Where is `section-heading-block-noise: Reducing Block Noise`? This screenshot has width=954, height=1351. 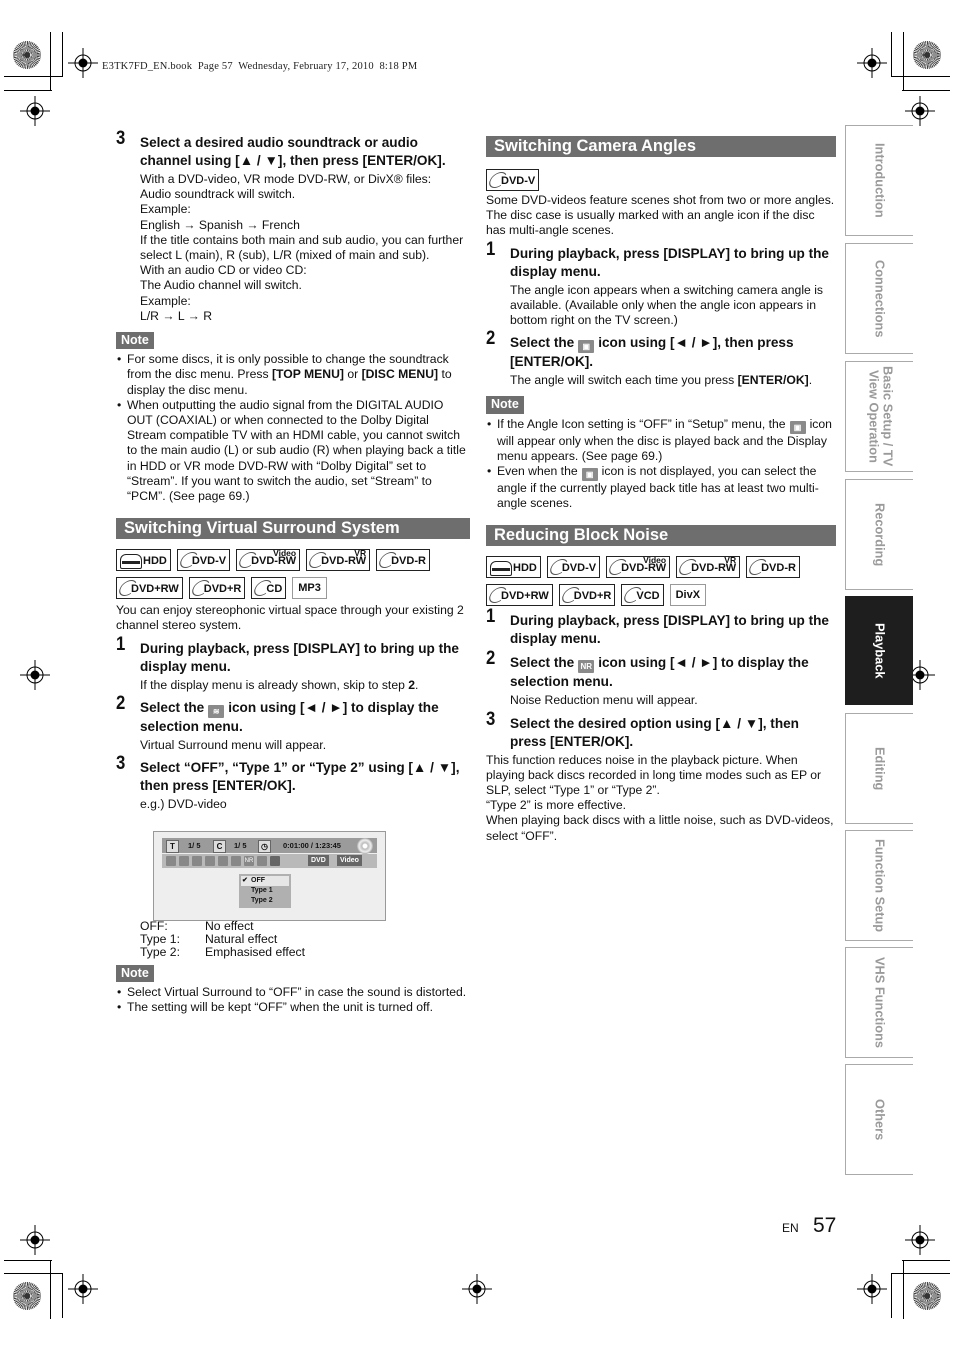
section-heading-block-noise: Reducing Block Noise is located at coordinates (661, 536).